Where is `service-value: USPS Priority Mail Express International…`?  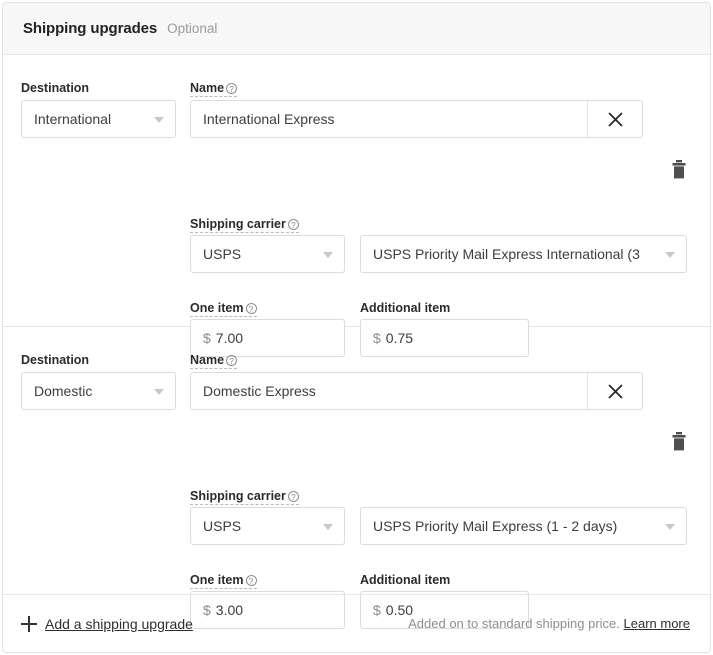
service-value: USPS Priority Mail Express International… is located at coordinates (506, 254).